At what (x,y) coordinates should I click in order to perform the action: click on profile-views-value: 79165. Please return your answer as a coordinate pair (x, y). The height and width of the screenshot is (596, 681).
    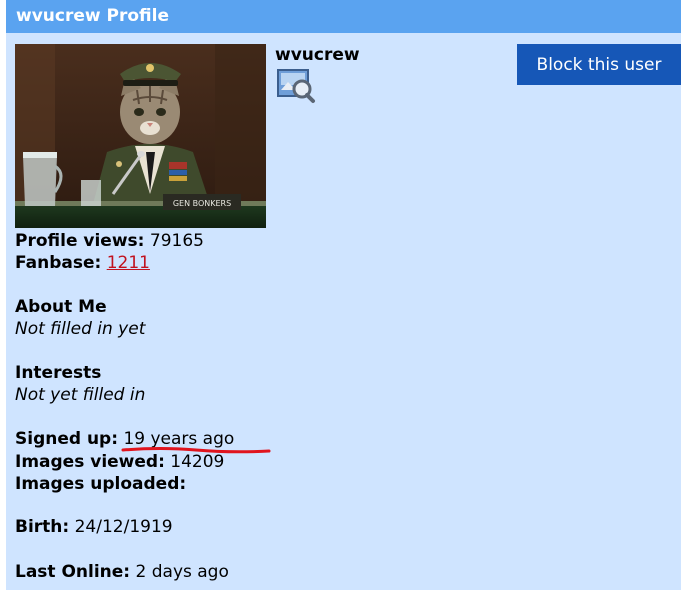
    Looking at the image, I should click on (176, 241).